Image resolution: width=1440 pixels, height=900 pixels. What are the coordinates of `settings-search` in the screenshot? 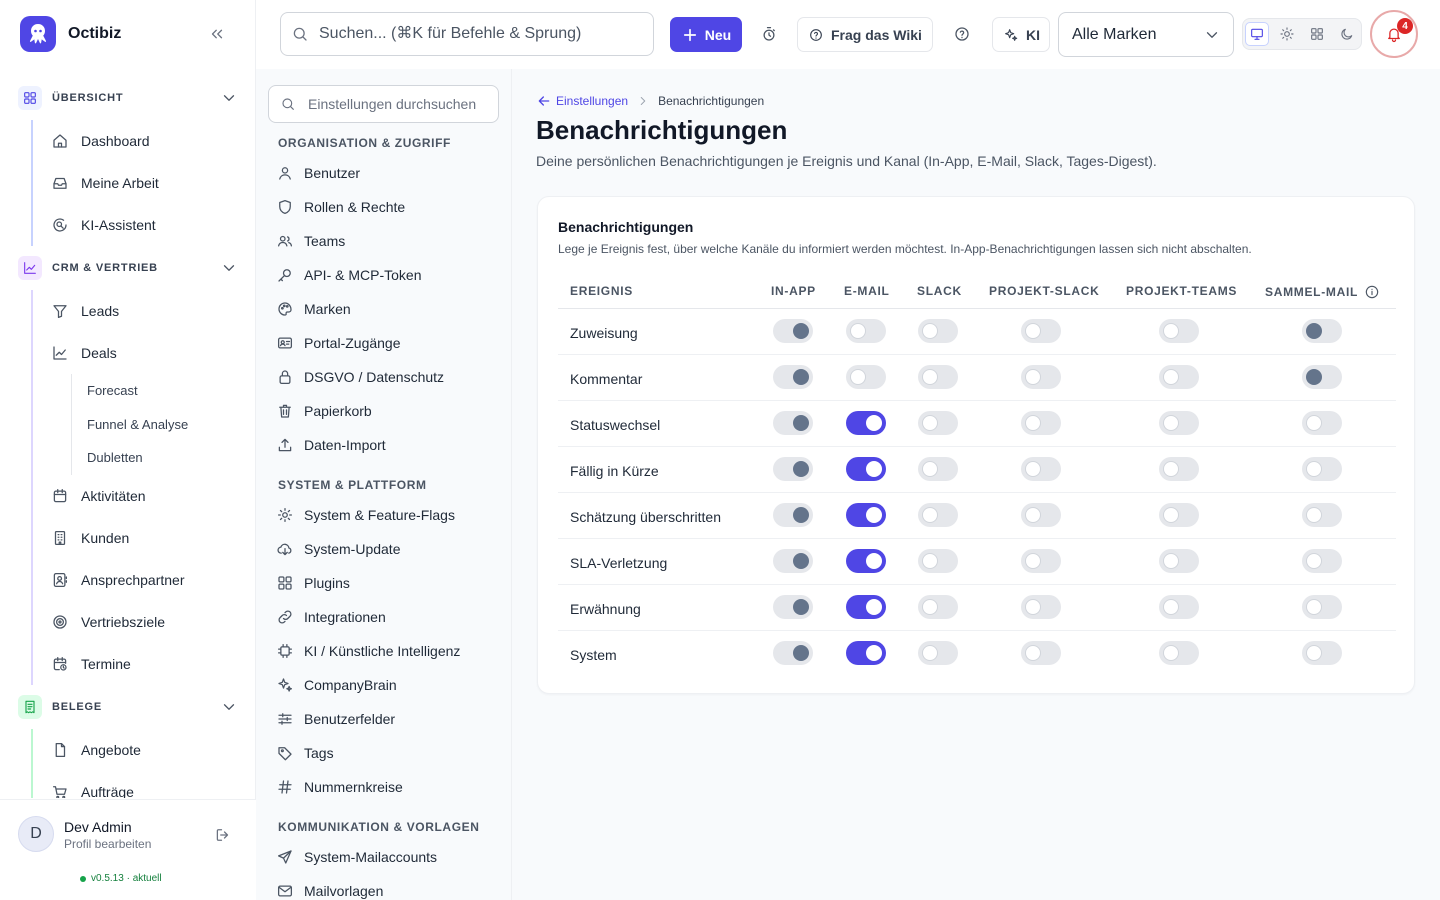 It's located at (383, 104).